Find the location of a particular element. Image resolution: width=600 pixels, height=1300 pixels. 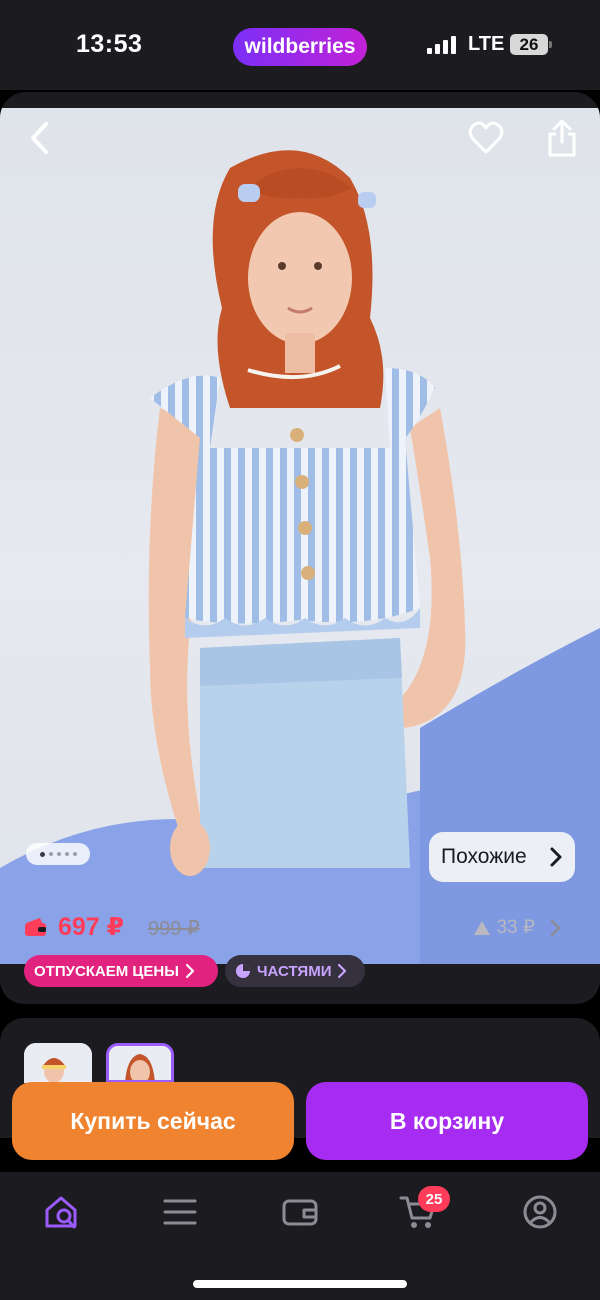

cart-badge: 25 is located at coordinates (434, 1199).